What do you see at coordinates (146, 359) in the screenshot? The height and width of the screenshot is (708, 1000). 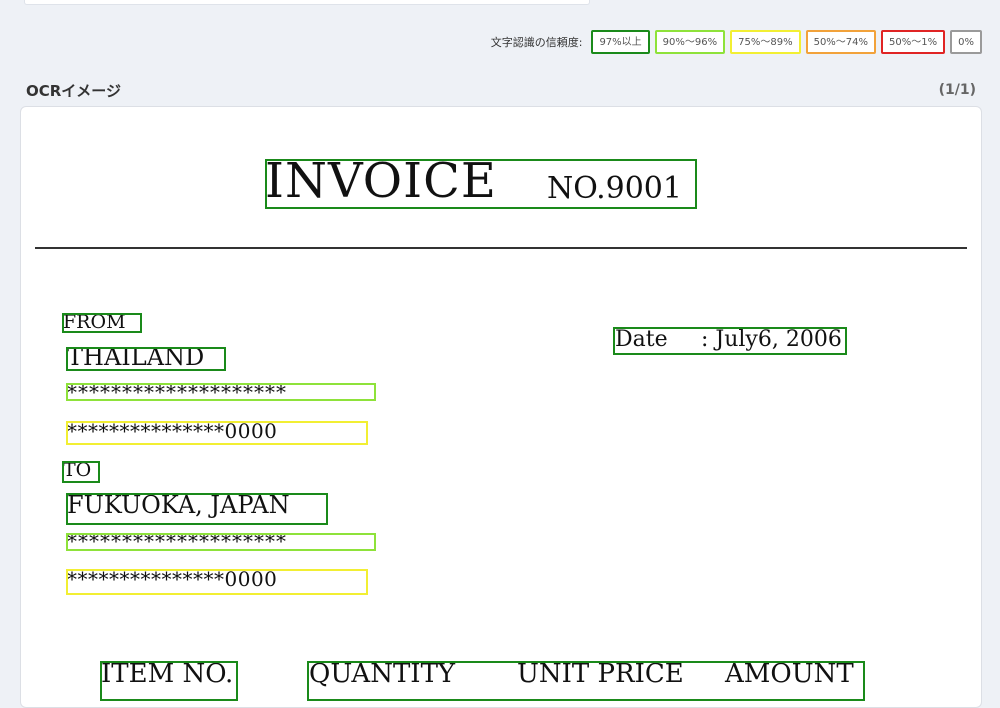 I see `ocr-box-thailand` at bounding box center [146, 359].